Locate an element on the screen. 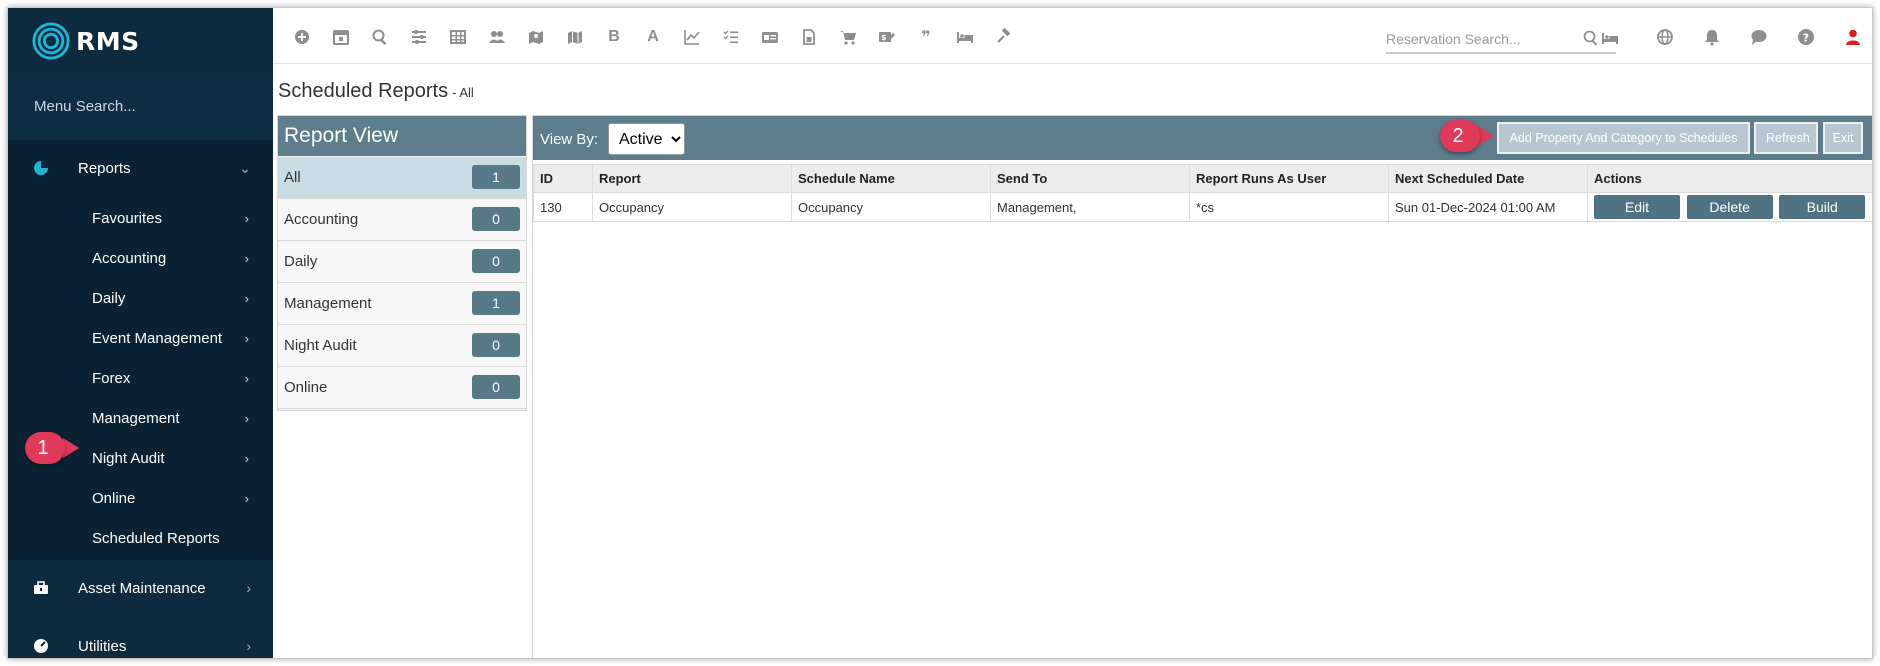 The image size is (1880, 666). cell-actions: Edit Delete Build is located at coordinates (1729, 207).